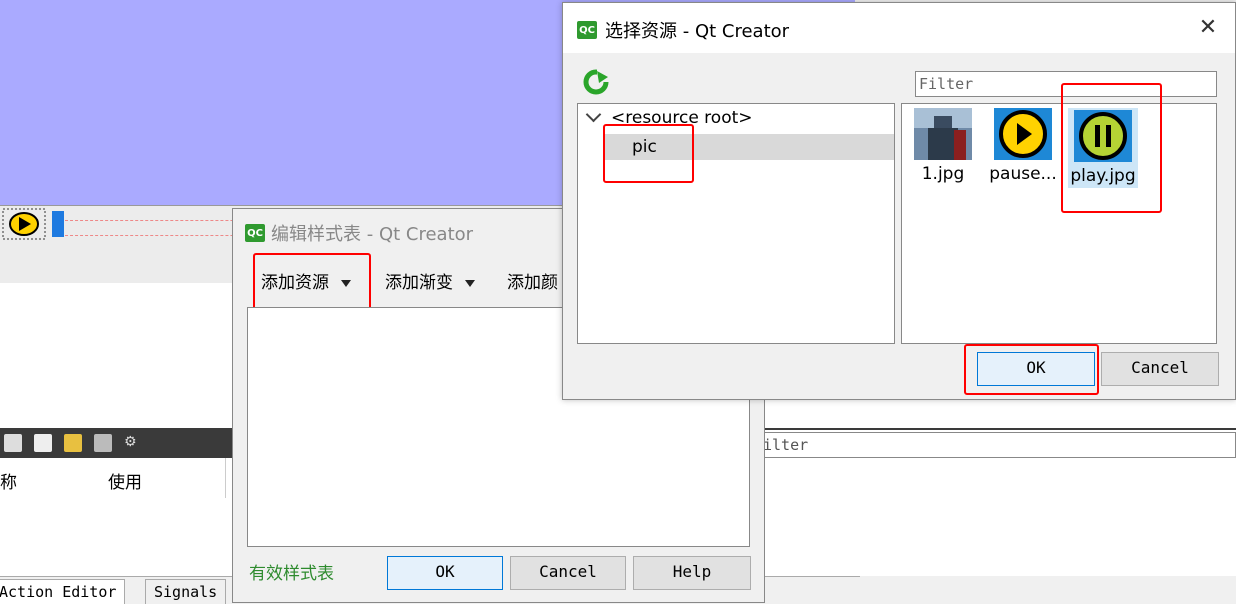  Describe the element at coordinates (998, 445) in the screenshot. I see `filter-input: ilter` at that location.